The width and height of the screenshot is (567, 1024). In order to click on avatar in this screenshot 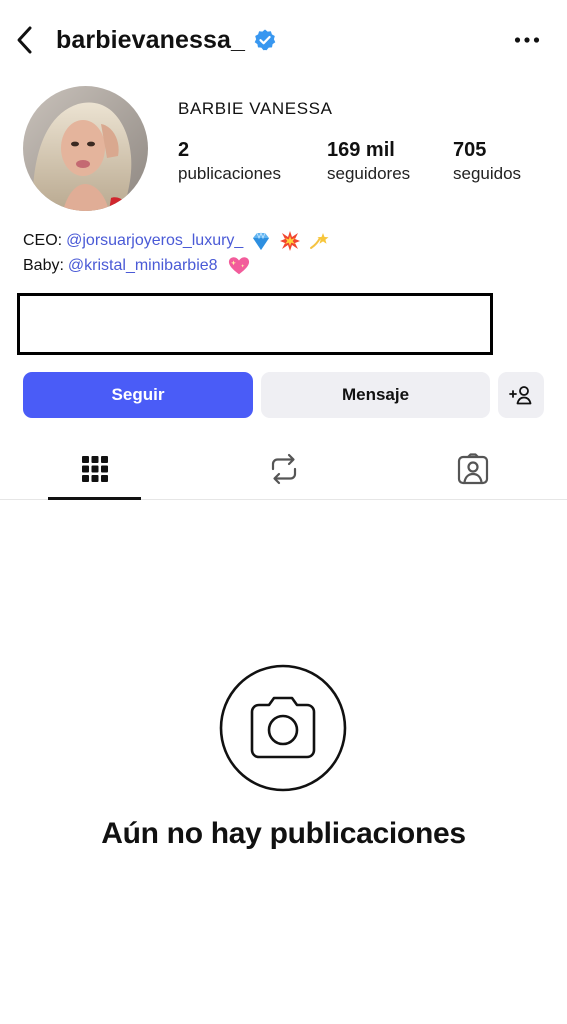, I will do `click(85, 148)`.